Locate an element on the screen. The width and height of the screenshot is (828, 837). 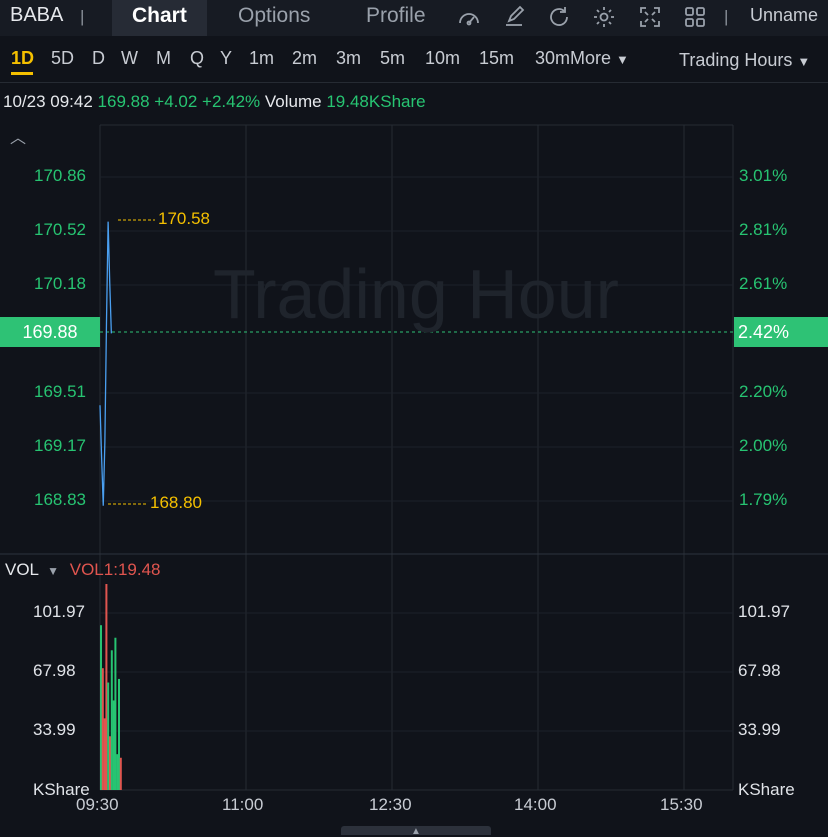
time-tick-label: 09:30 is located at coordinates (97, 804).